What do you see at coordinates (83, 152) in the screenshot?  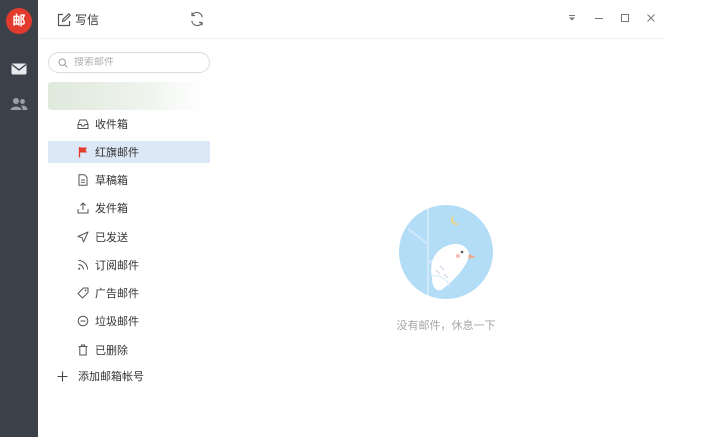 I see `flag-icon` at bounding box center [83, 152].